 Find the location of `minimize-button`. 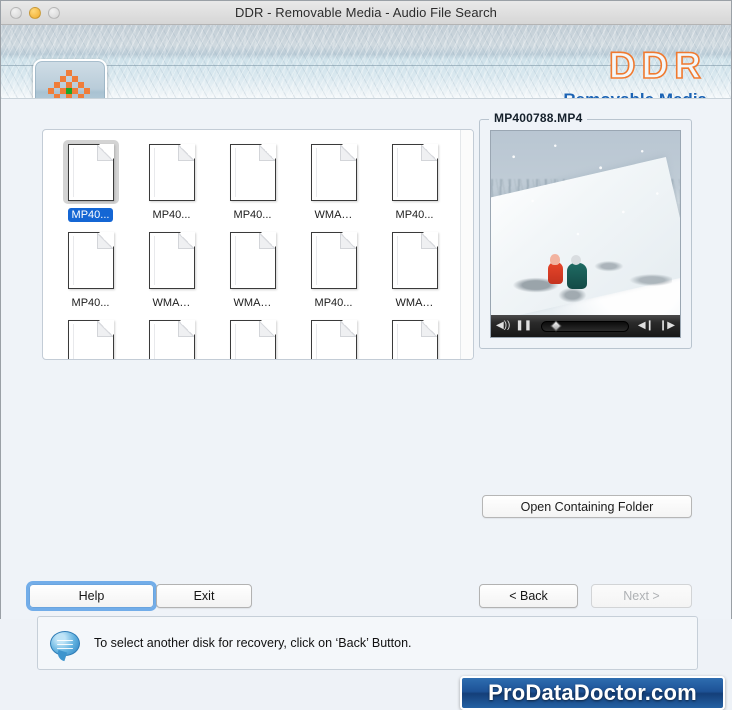

minimize-button is located at coordinates (35, 13).